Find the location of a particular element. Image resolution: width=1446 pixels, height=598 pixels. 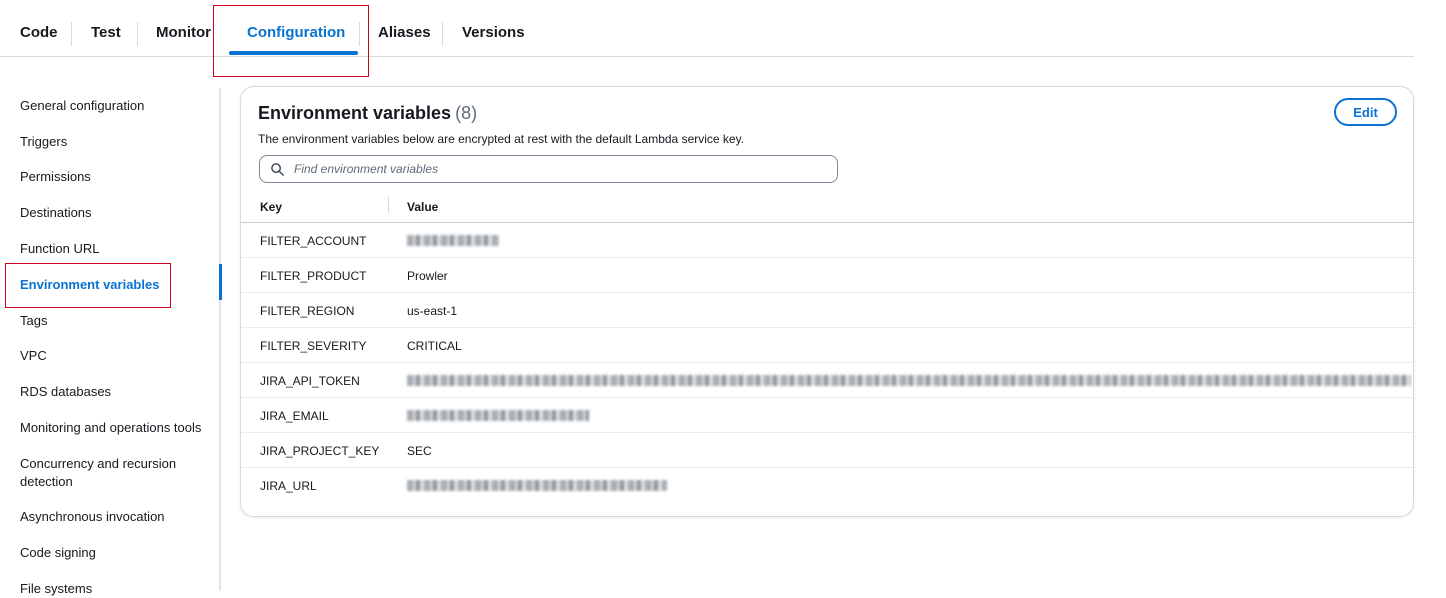

table-row: JIRA_API_TOKEN is located at coordinates (827, 380).